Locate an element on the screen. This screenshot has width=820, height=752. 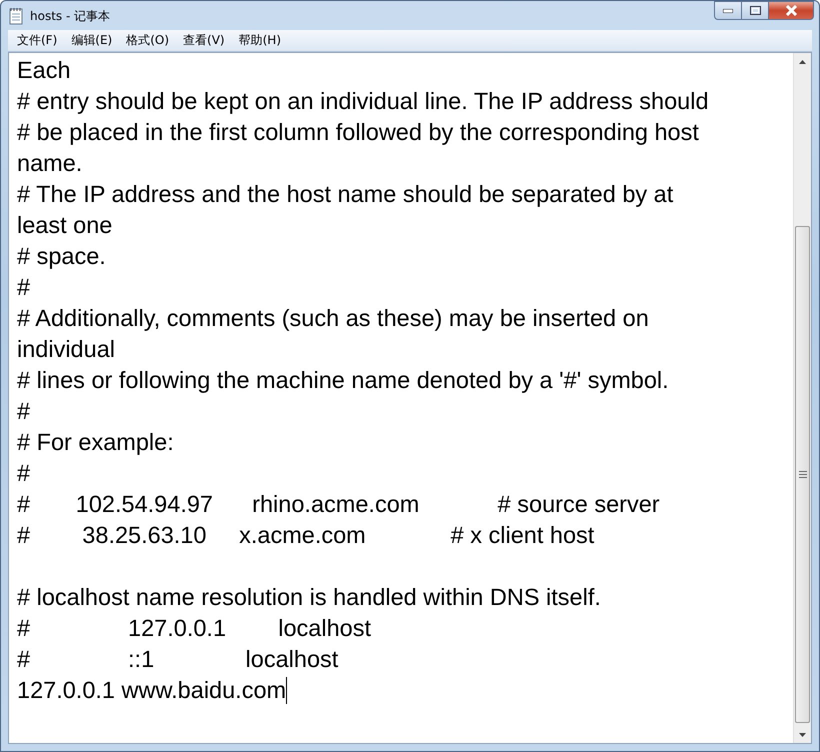
text-line: # localhost name resolution is handled within DNS itself. is located at coordinates (309, 597).